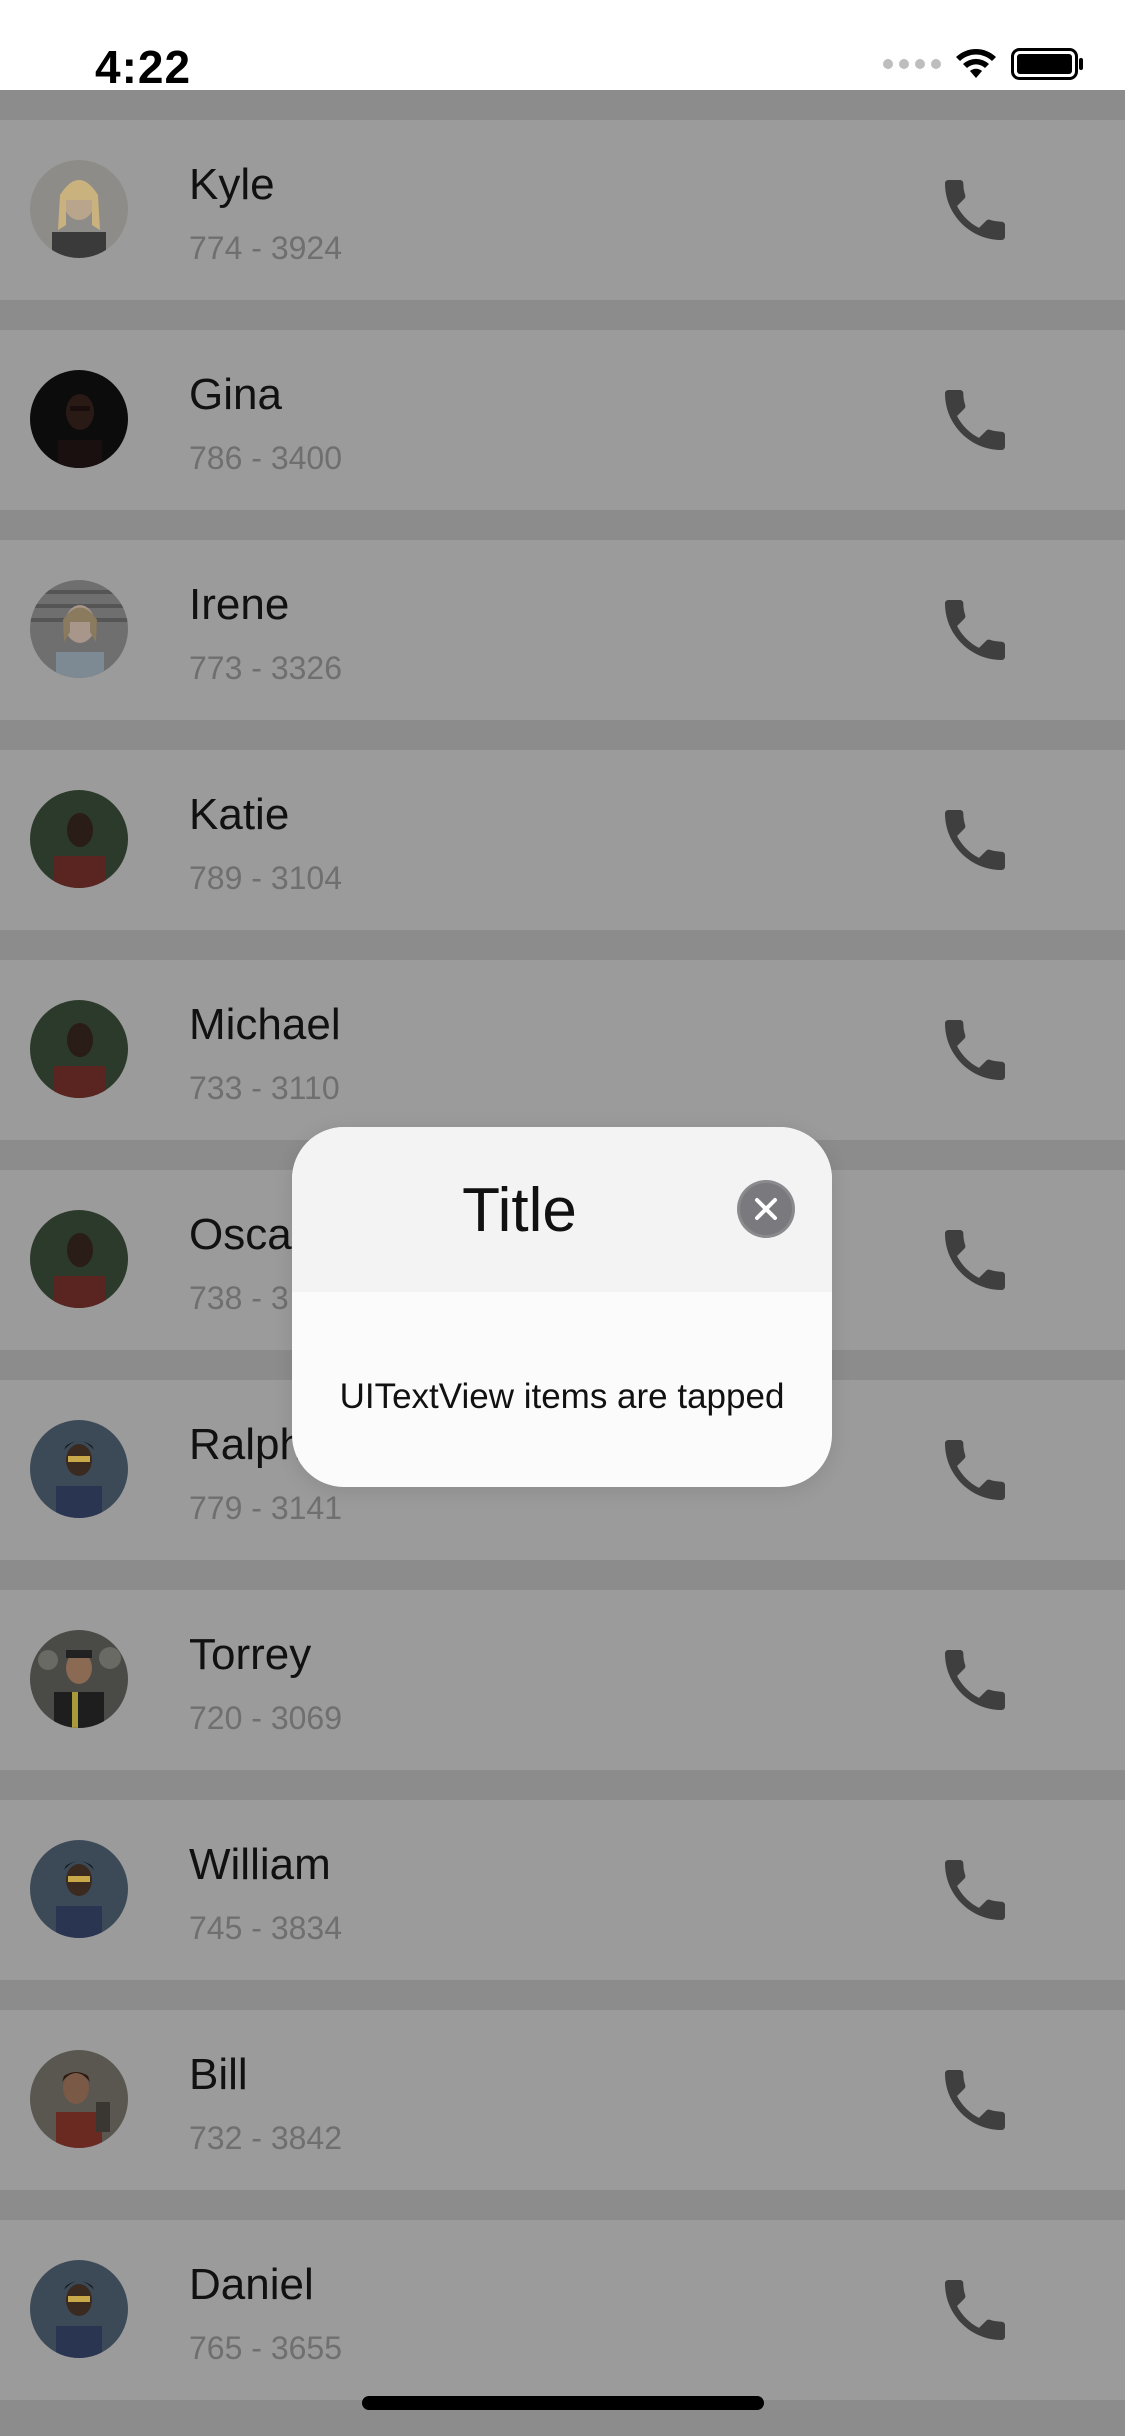 This screenshot has width=1125, height=2436. Describe the element at coordinates (250, 1654) in the screenshot. I see `contact-name: Torrey` at that location.